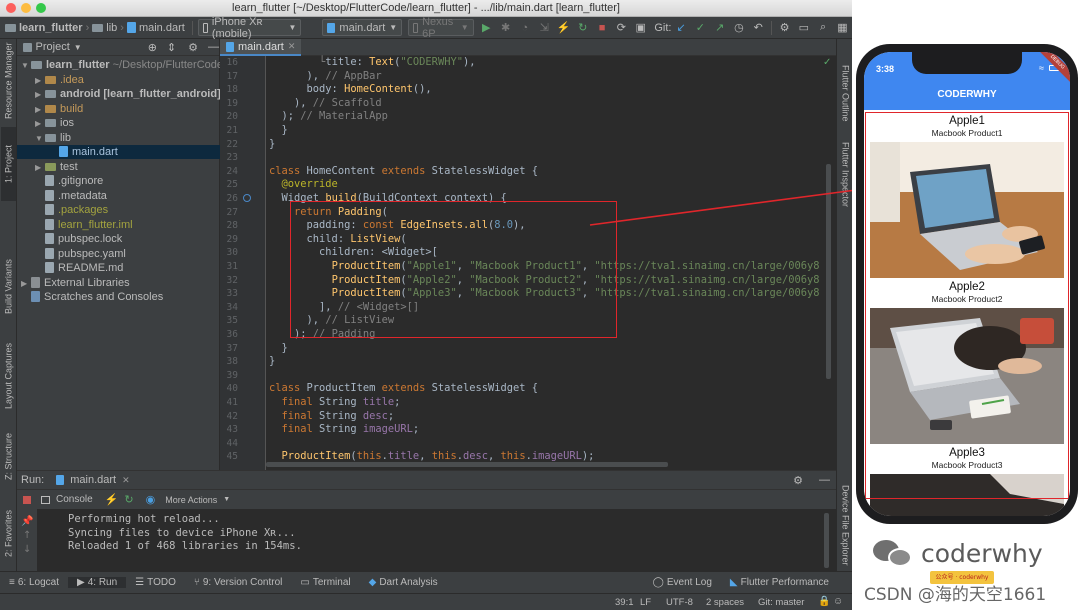 This screenshot has height=610, width=1080. Describe the element at coordinates (486, 28) in the screenshot. I see `run-icon: ▶` at that location.